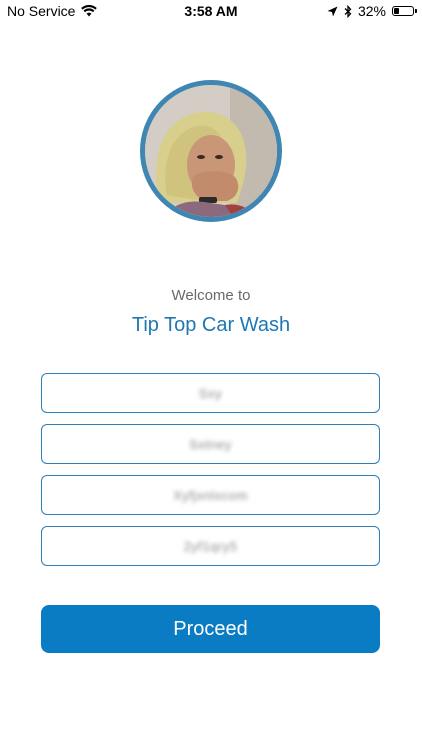  I want to click on location-icon, so click(332, 11).